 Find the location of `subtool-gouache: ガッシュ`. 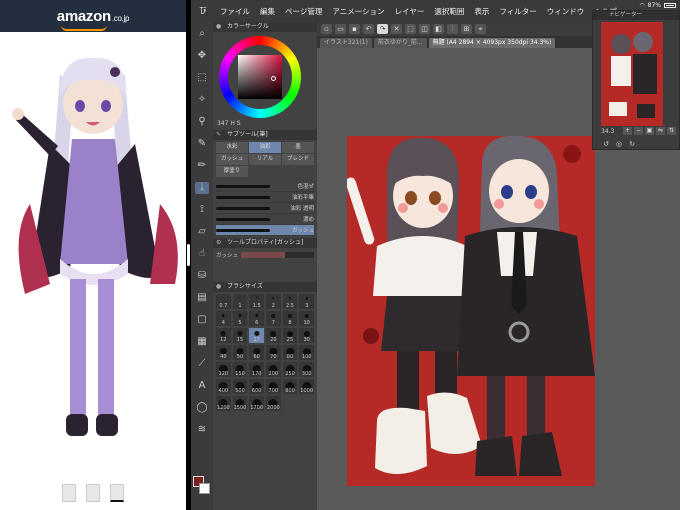

subtool-gouache: ガッシュ is located at coordinates (232, 159).